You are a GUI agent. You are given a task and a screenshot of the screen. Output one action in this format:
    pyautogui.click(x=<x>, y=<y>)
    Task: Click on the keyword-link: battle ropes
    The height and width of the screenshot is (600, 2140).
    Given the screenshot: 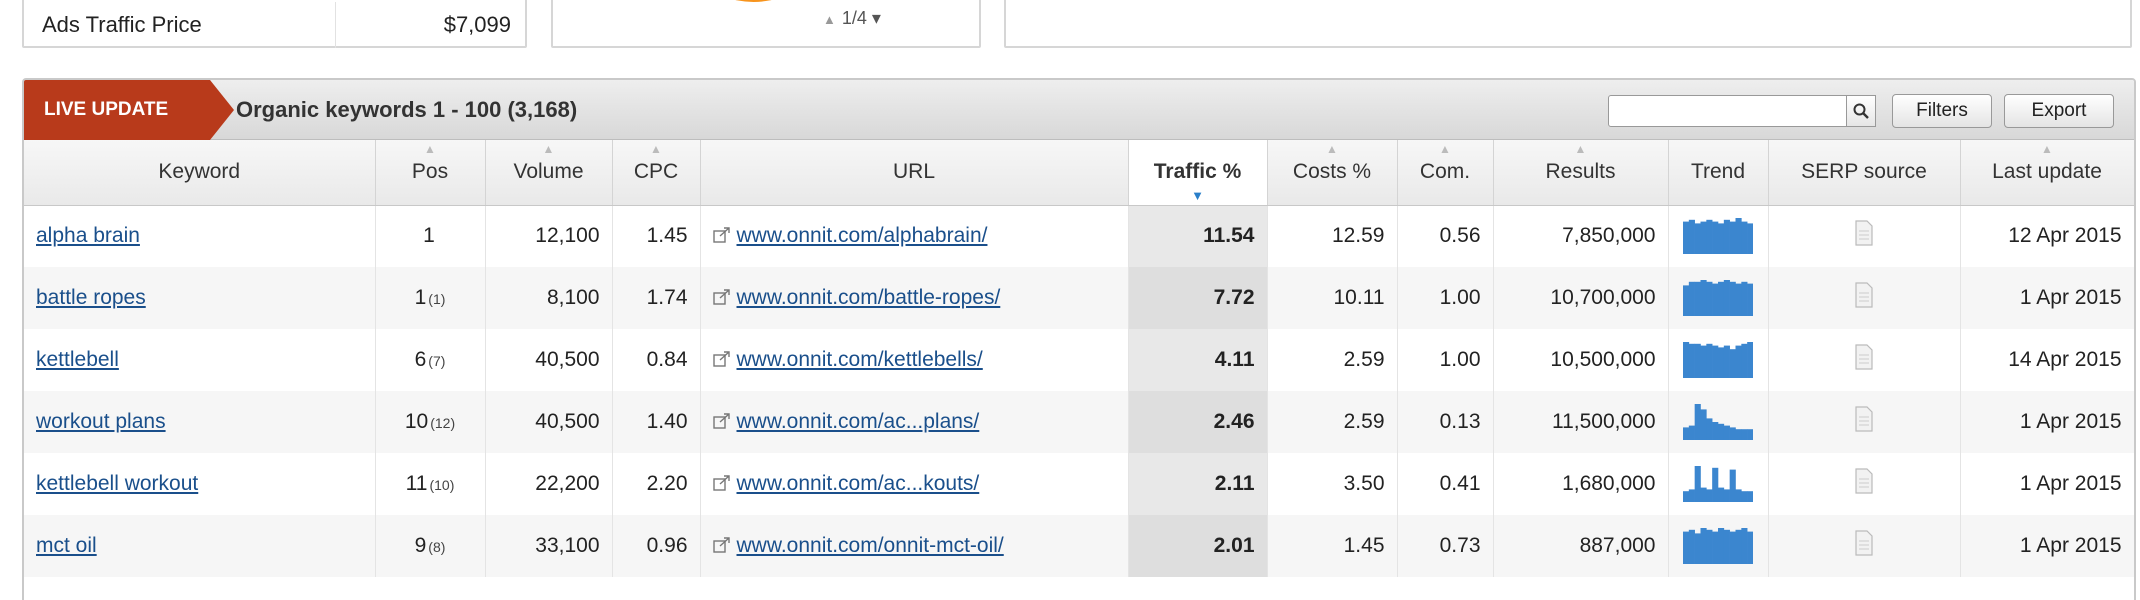 What is the action you would take?
    pyautogui.click(x=91, y=297)
    